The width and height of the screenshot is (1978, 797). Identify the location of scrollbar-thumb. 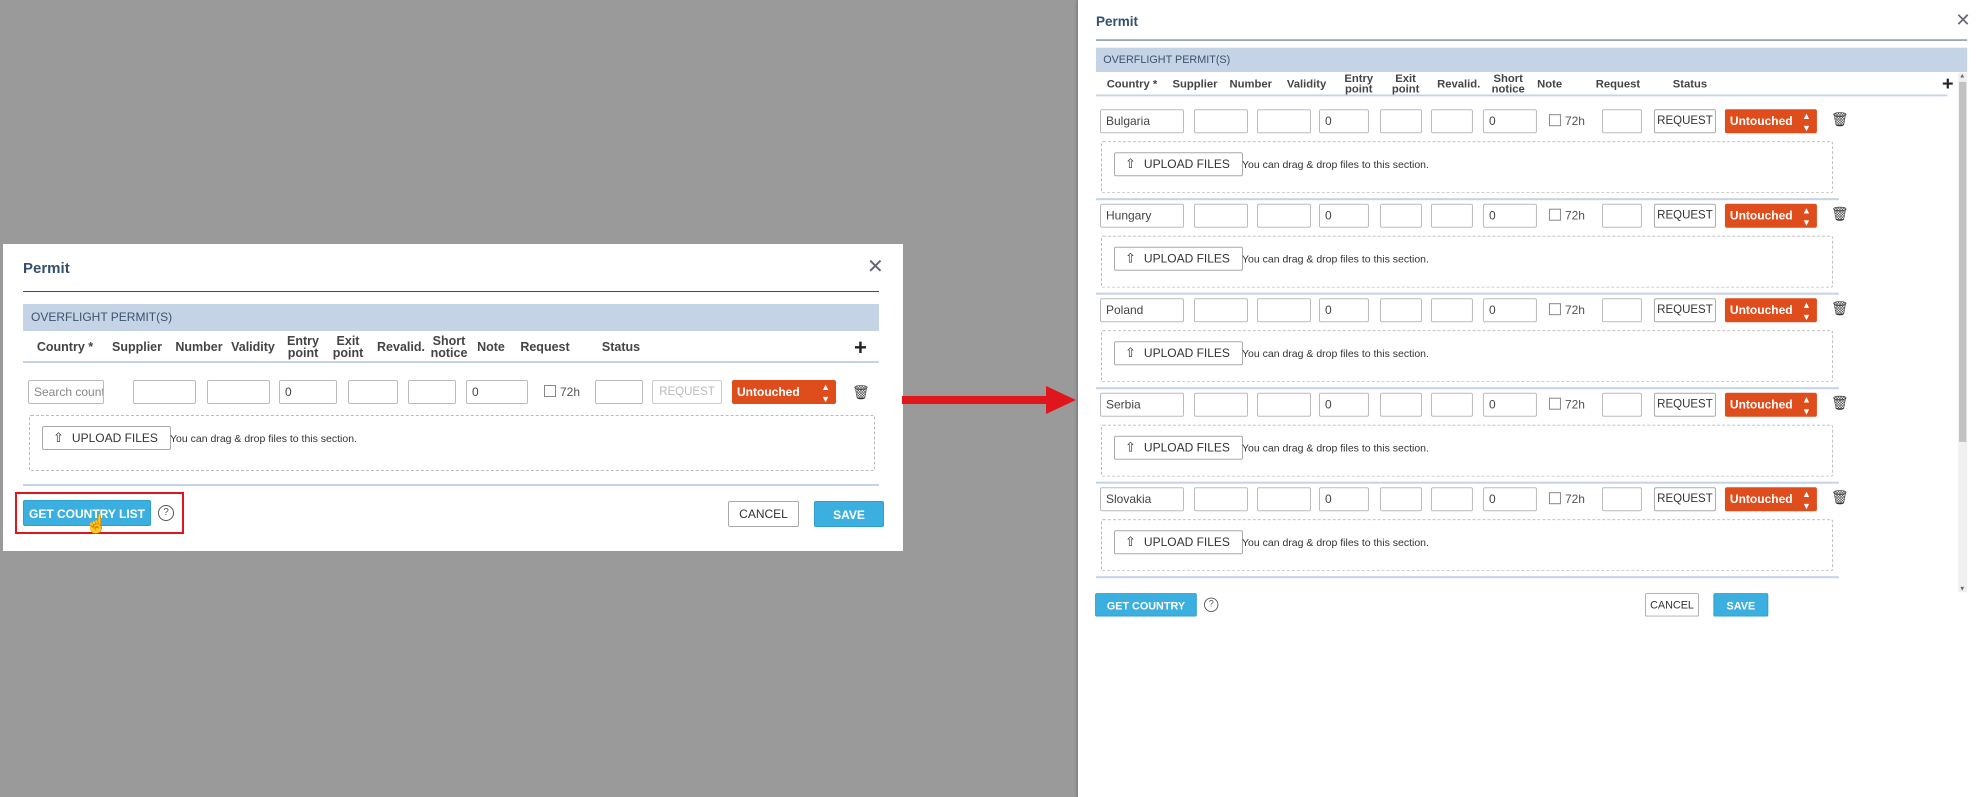
(1963, 261).